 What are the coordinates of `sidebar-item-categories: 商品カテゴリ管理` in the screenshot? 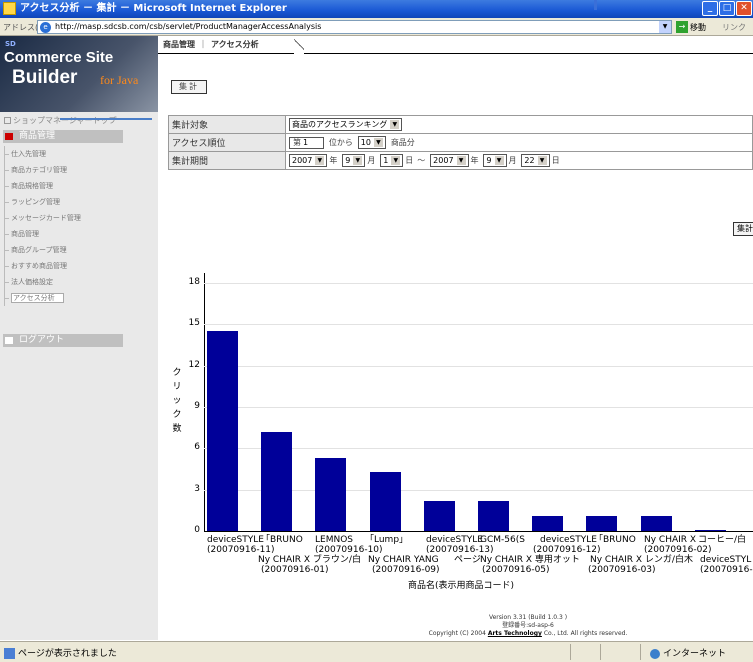 It's located at (68, 170).